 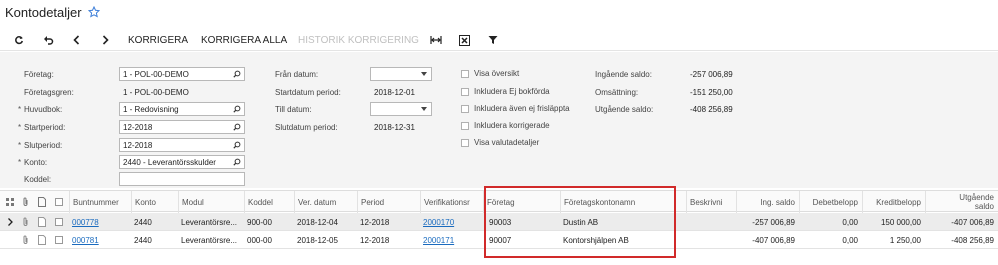 I want to click on select-all-checkbox, so click(x=59, y=203).